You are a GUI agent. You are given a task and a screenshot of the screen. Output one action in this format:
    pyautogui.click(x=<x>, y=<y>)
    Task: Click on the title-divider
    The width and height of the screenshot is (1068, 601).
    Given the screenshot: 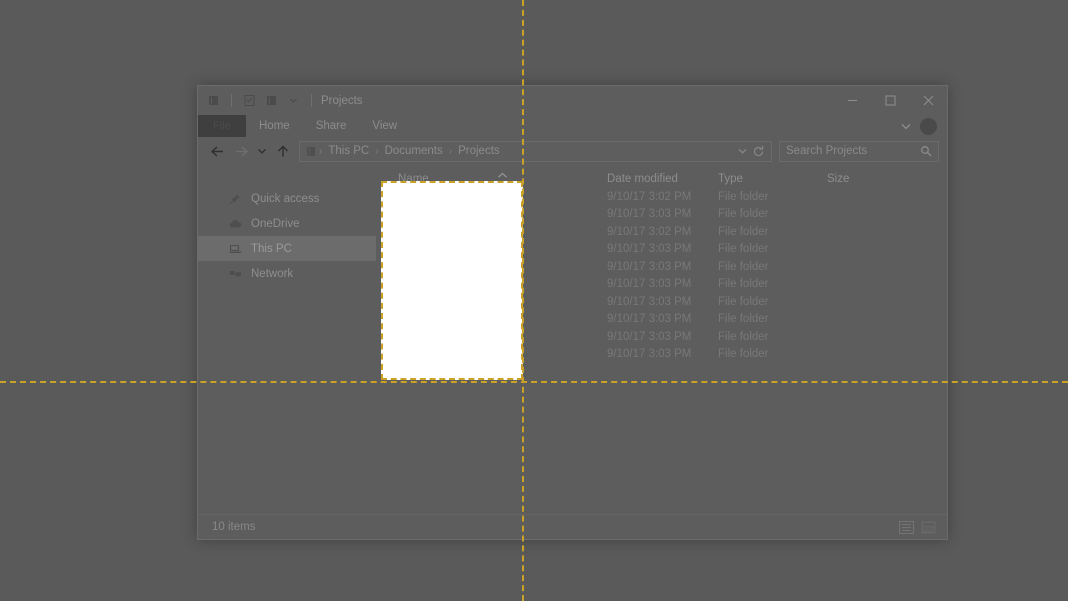 What is the action you would take?
    pyautogui.click(x=311, y=100)
    